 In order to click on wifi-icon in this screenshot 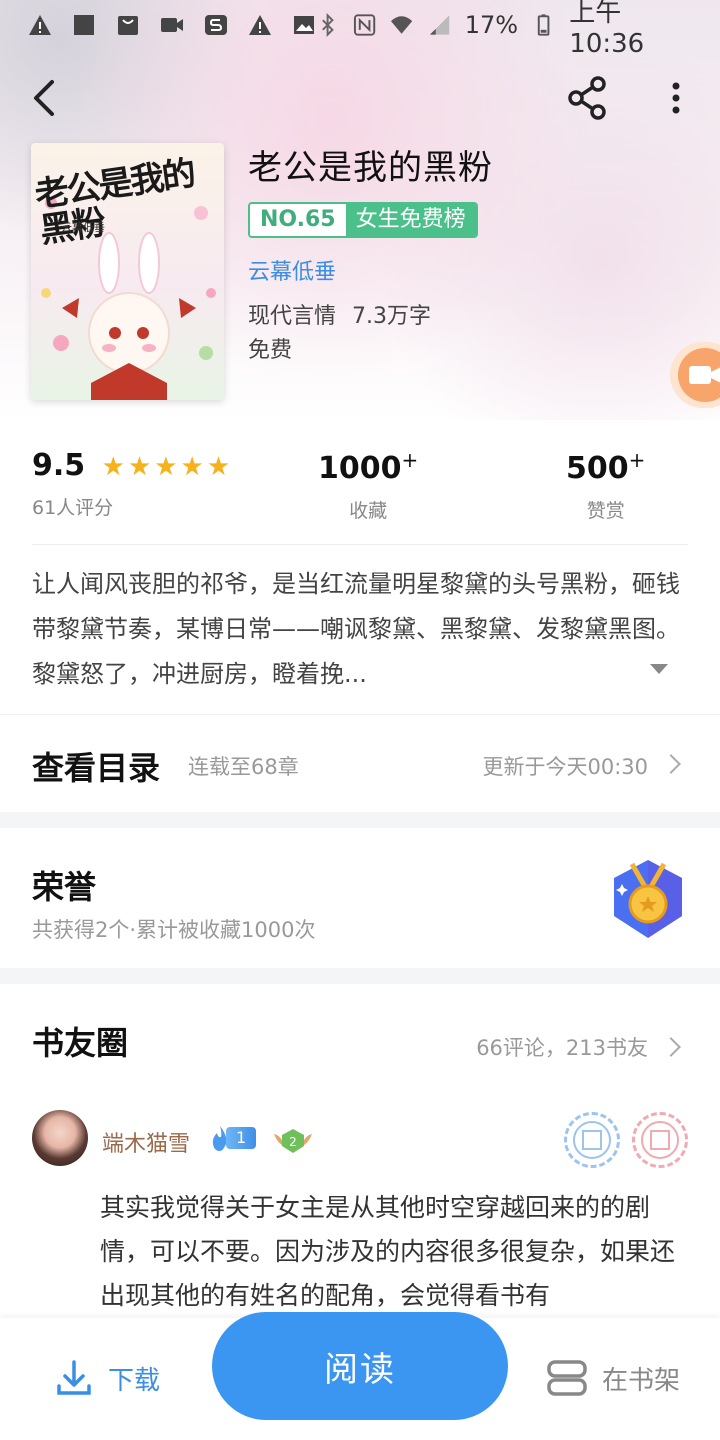, I will do `click(402, 25)`.